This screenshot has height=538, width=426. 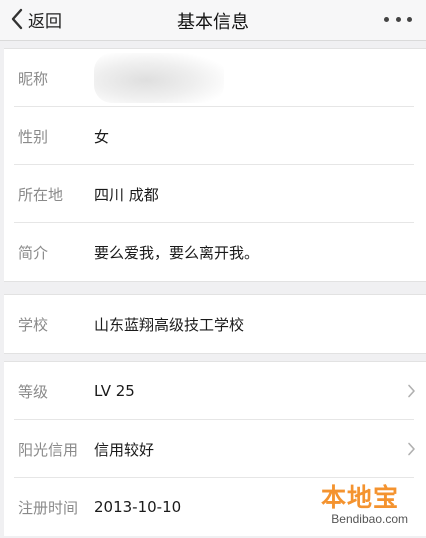 I want to click on credit-row: 阳光信用 信用较好, so click(x=215, y=449).